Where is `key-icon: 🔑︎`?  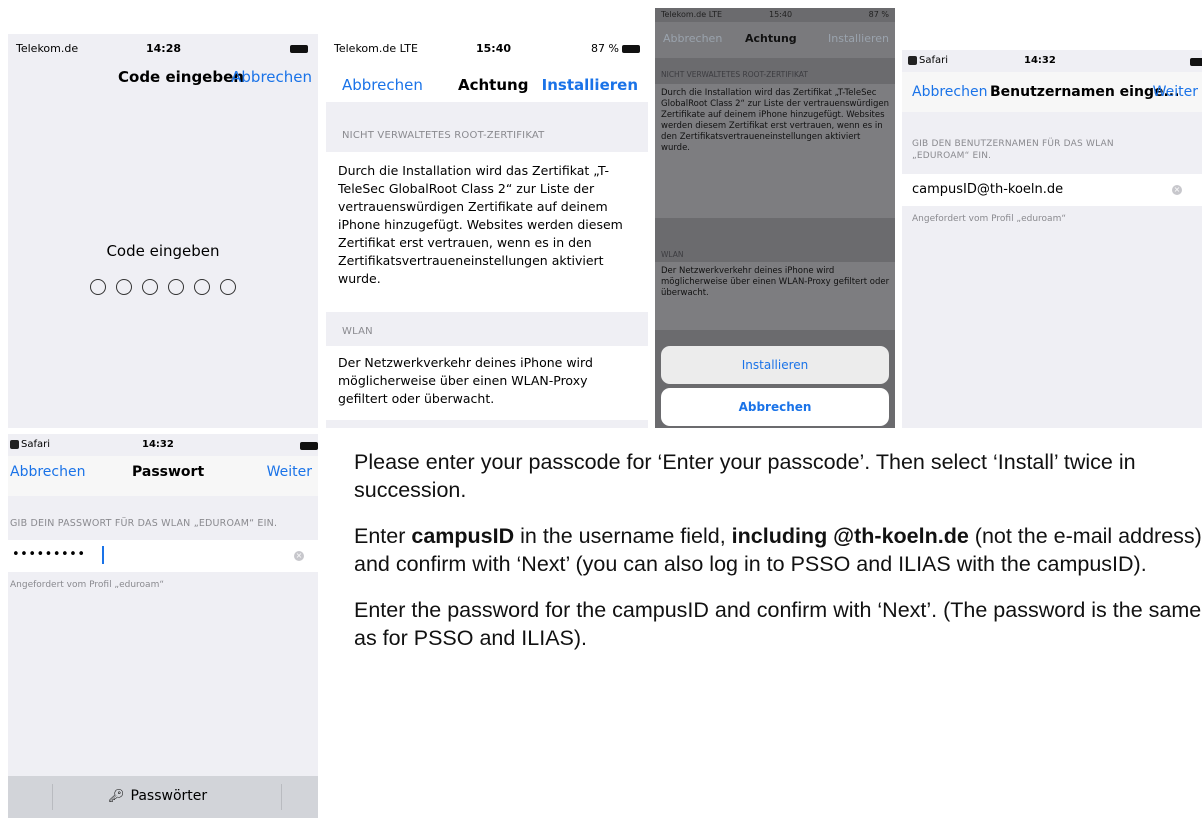
key-icon: 🔑︎ is located at coordinates (116, 796).